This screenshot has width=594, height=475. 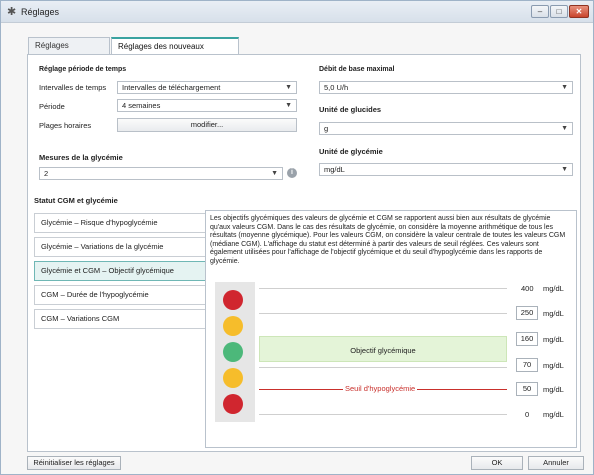 I want to click on window-title: Réglages, so click(x=40, y=12).